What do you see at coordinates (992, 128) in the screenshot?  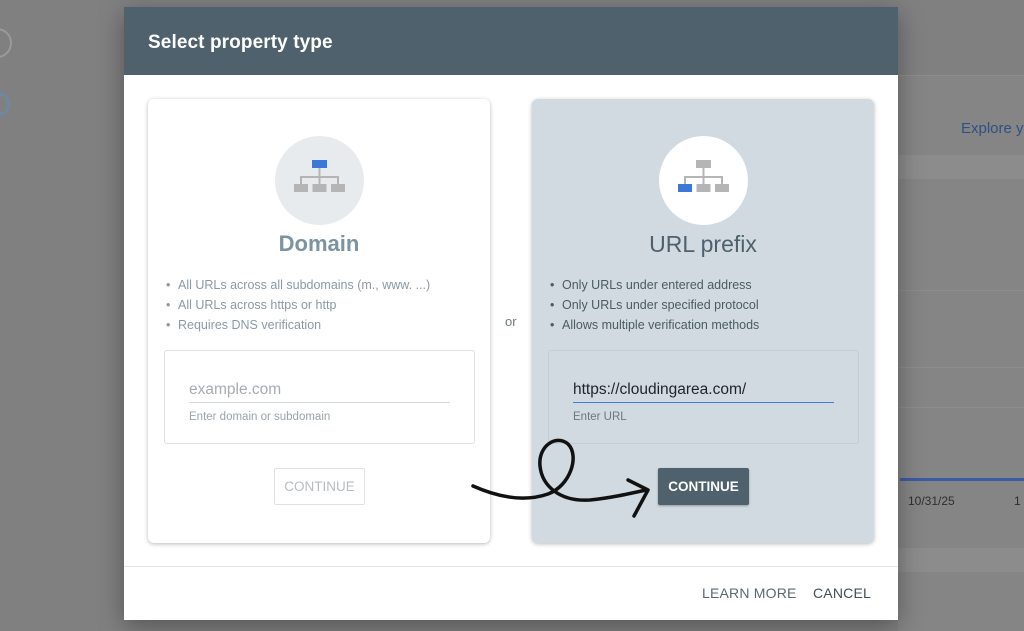 I see `explore-link: Explore y` at bounding box center [992, 128].